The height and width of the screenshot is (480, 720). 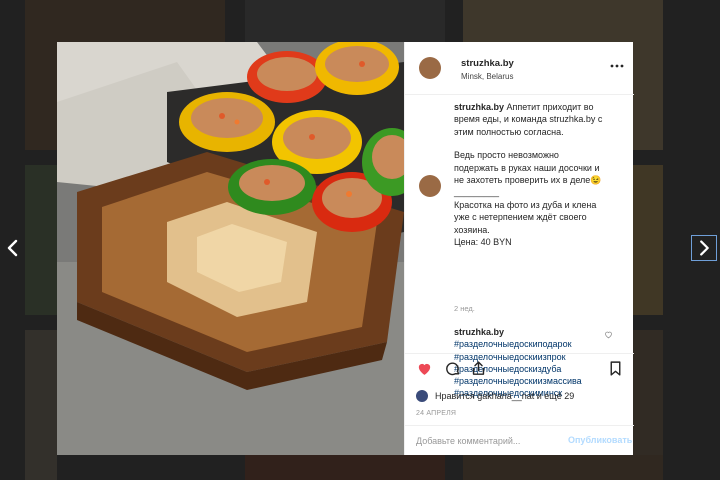 What do you see at coordinates (704, 248) in the screenshot?
I see `chevron-right-icon` at bounding box center [704, 248].